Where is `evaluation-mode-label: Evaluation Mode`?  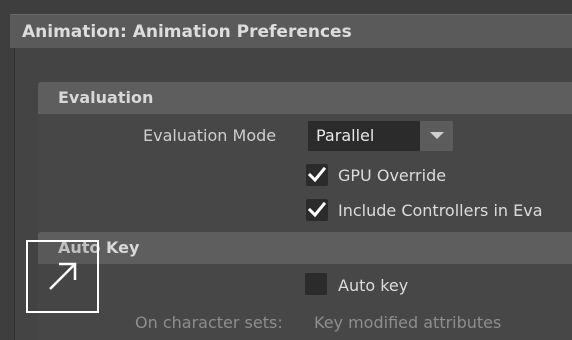 evaluation-mode-label: Evaluation Mode is located at coordinates (210, 135).